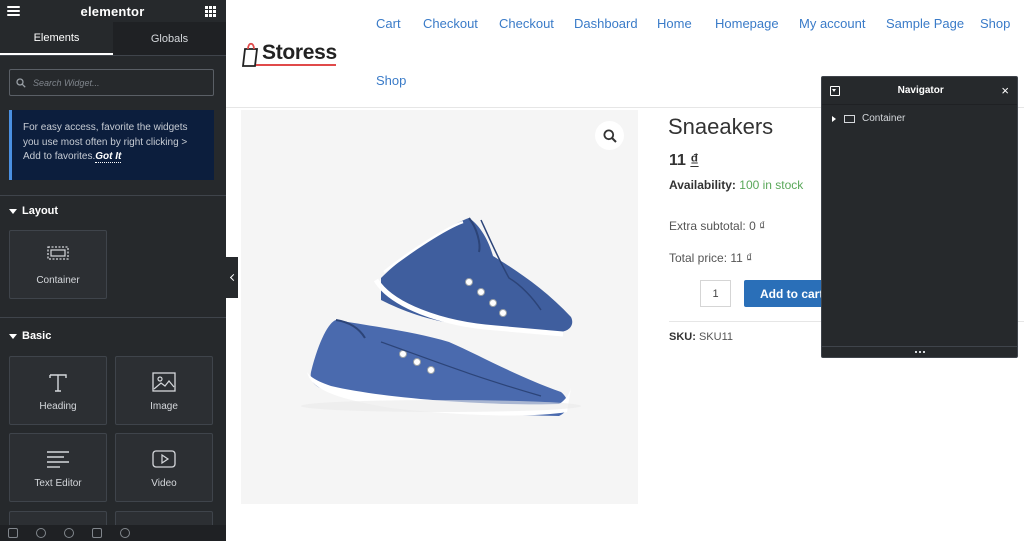 Image resolution: width=1024 pixels, height=541 pixels. I want to click on navigator-item-label: Container, so click(884, 118).